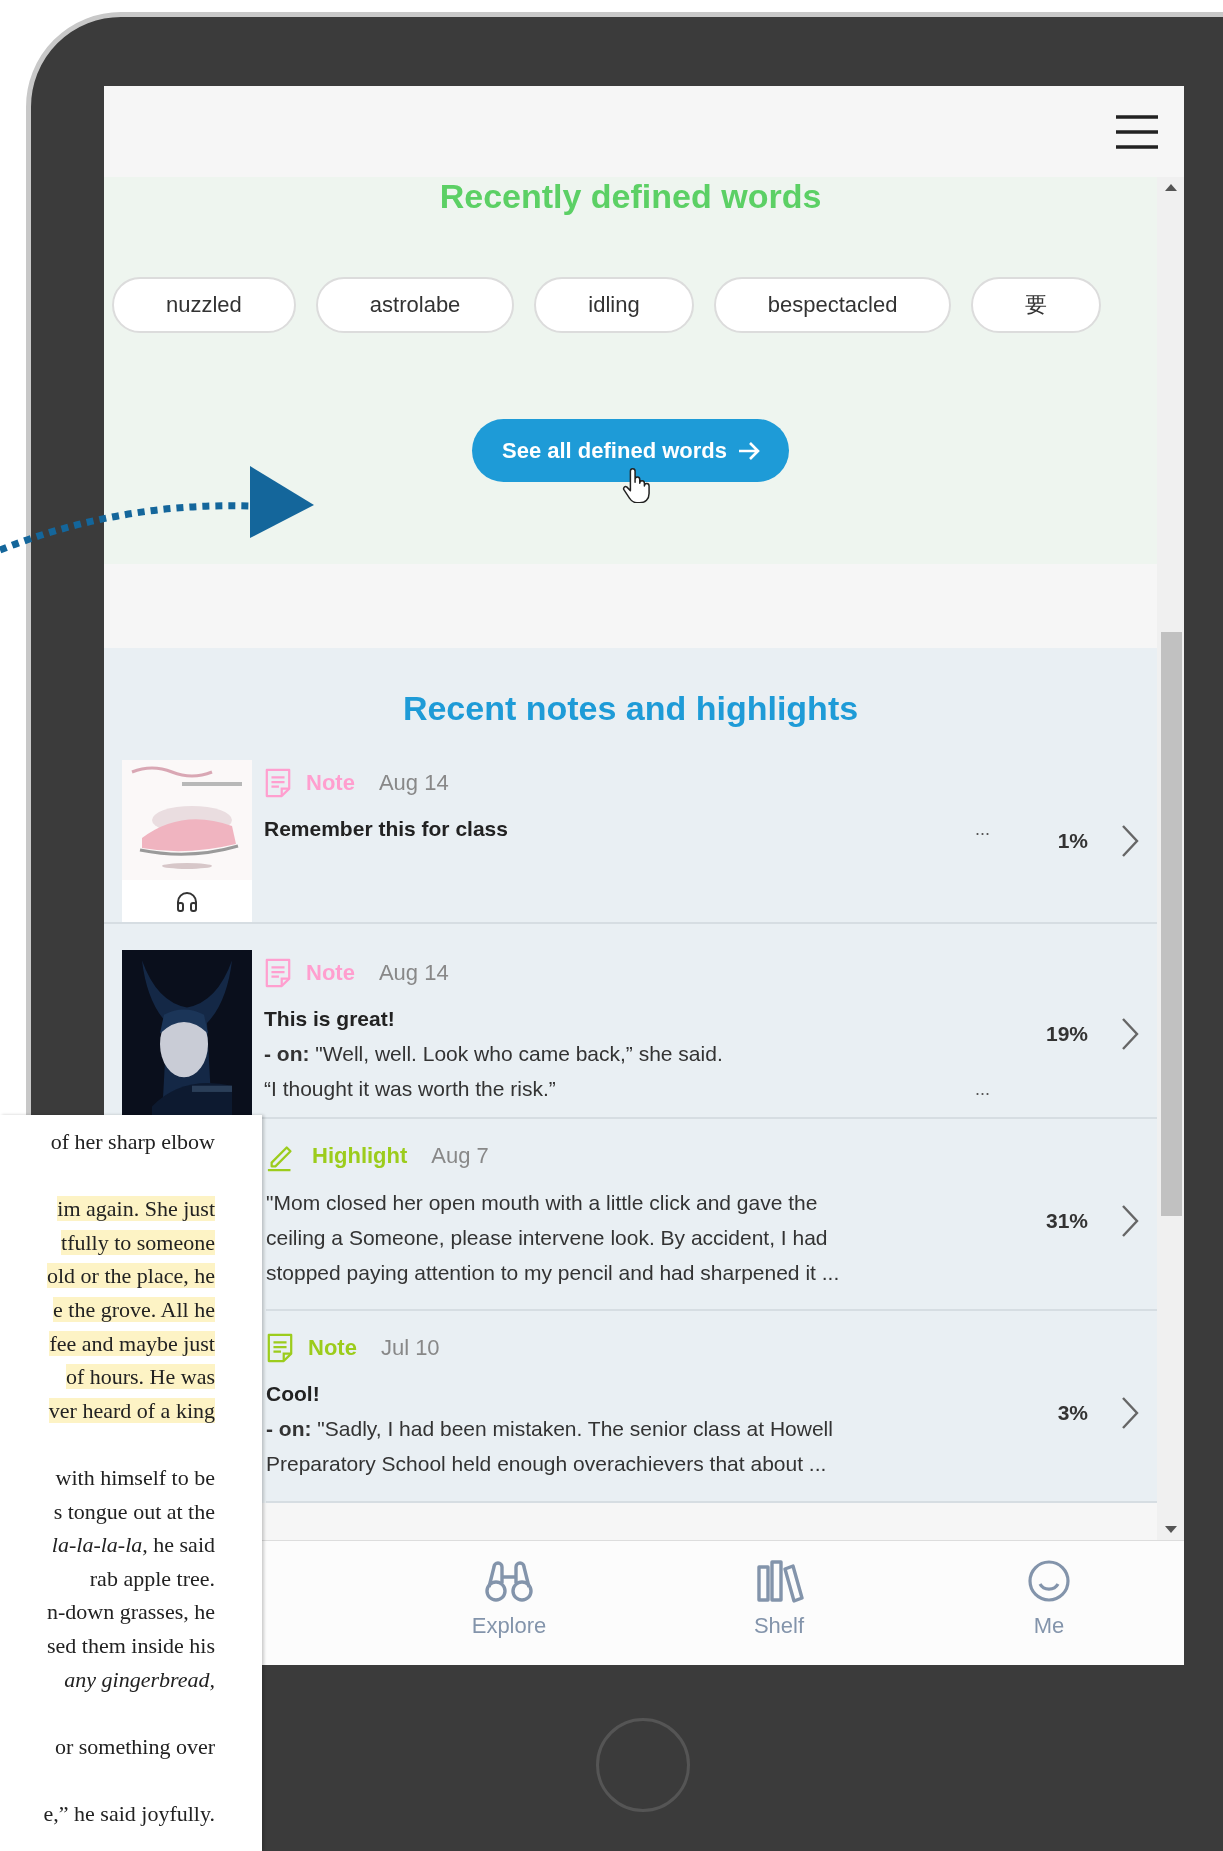 The height and width of the screenshot is (1851, 1223). Describe the element at coordinates (509, 1581) in the screenshot. I see `binoculars-icon` at that location.